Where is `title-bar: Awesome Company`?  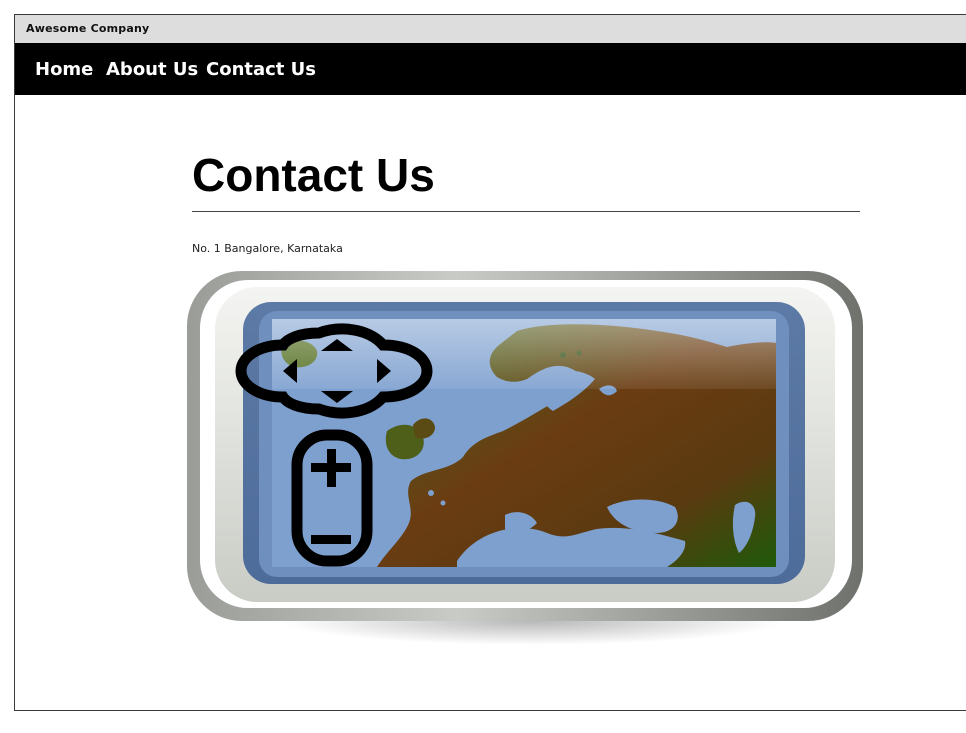
title-bar: Awesome Company is located at coordinates (490, 29).